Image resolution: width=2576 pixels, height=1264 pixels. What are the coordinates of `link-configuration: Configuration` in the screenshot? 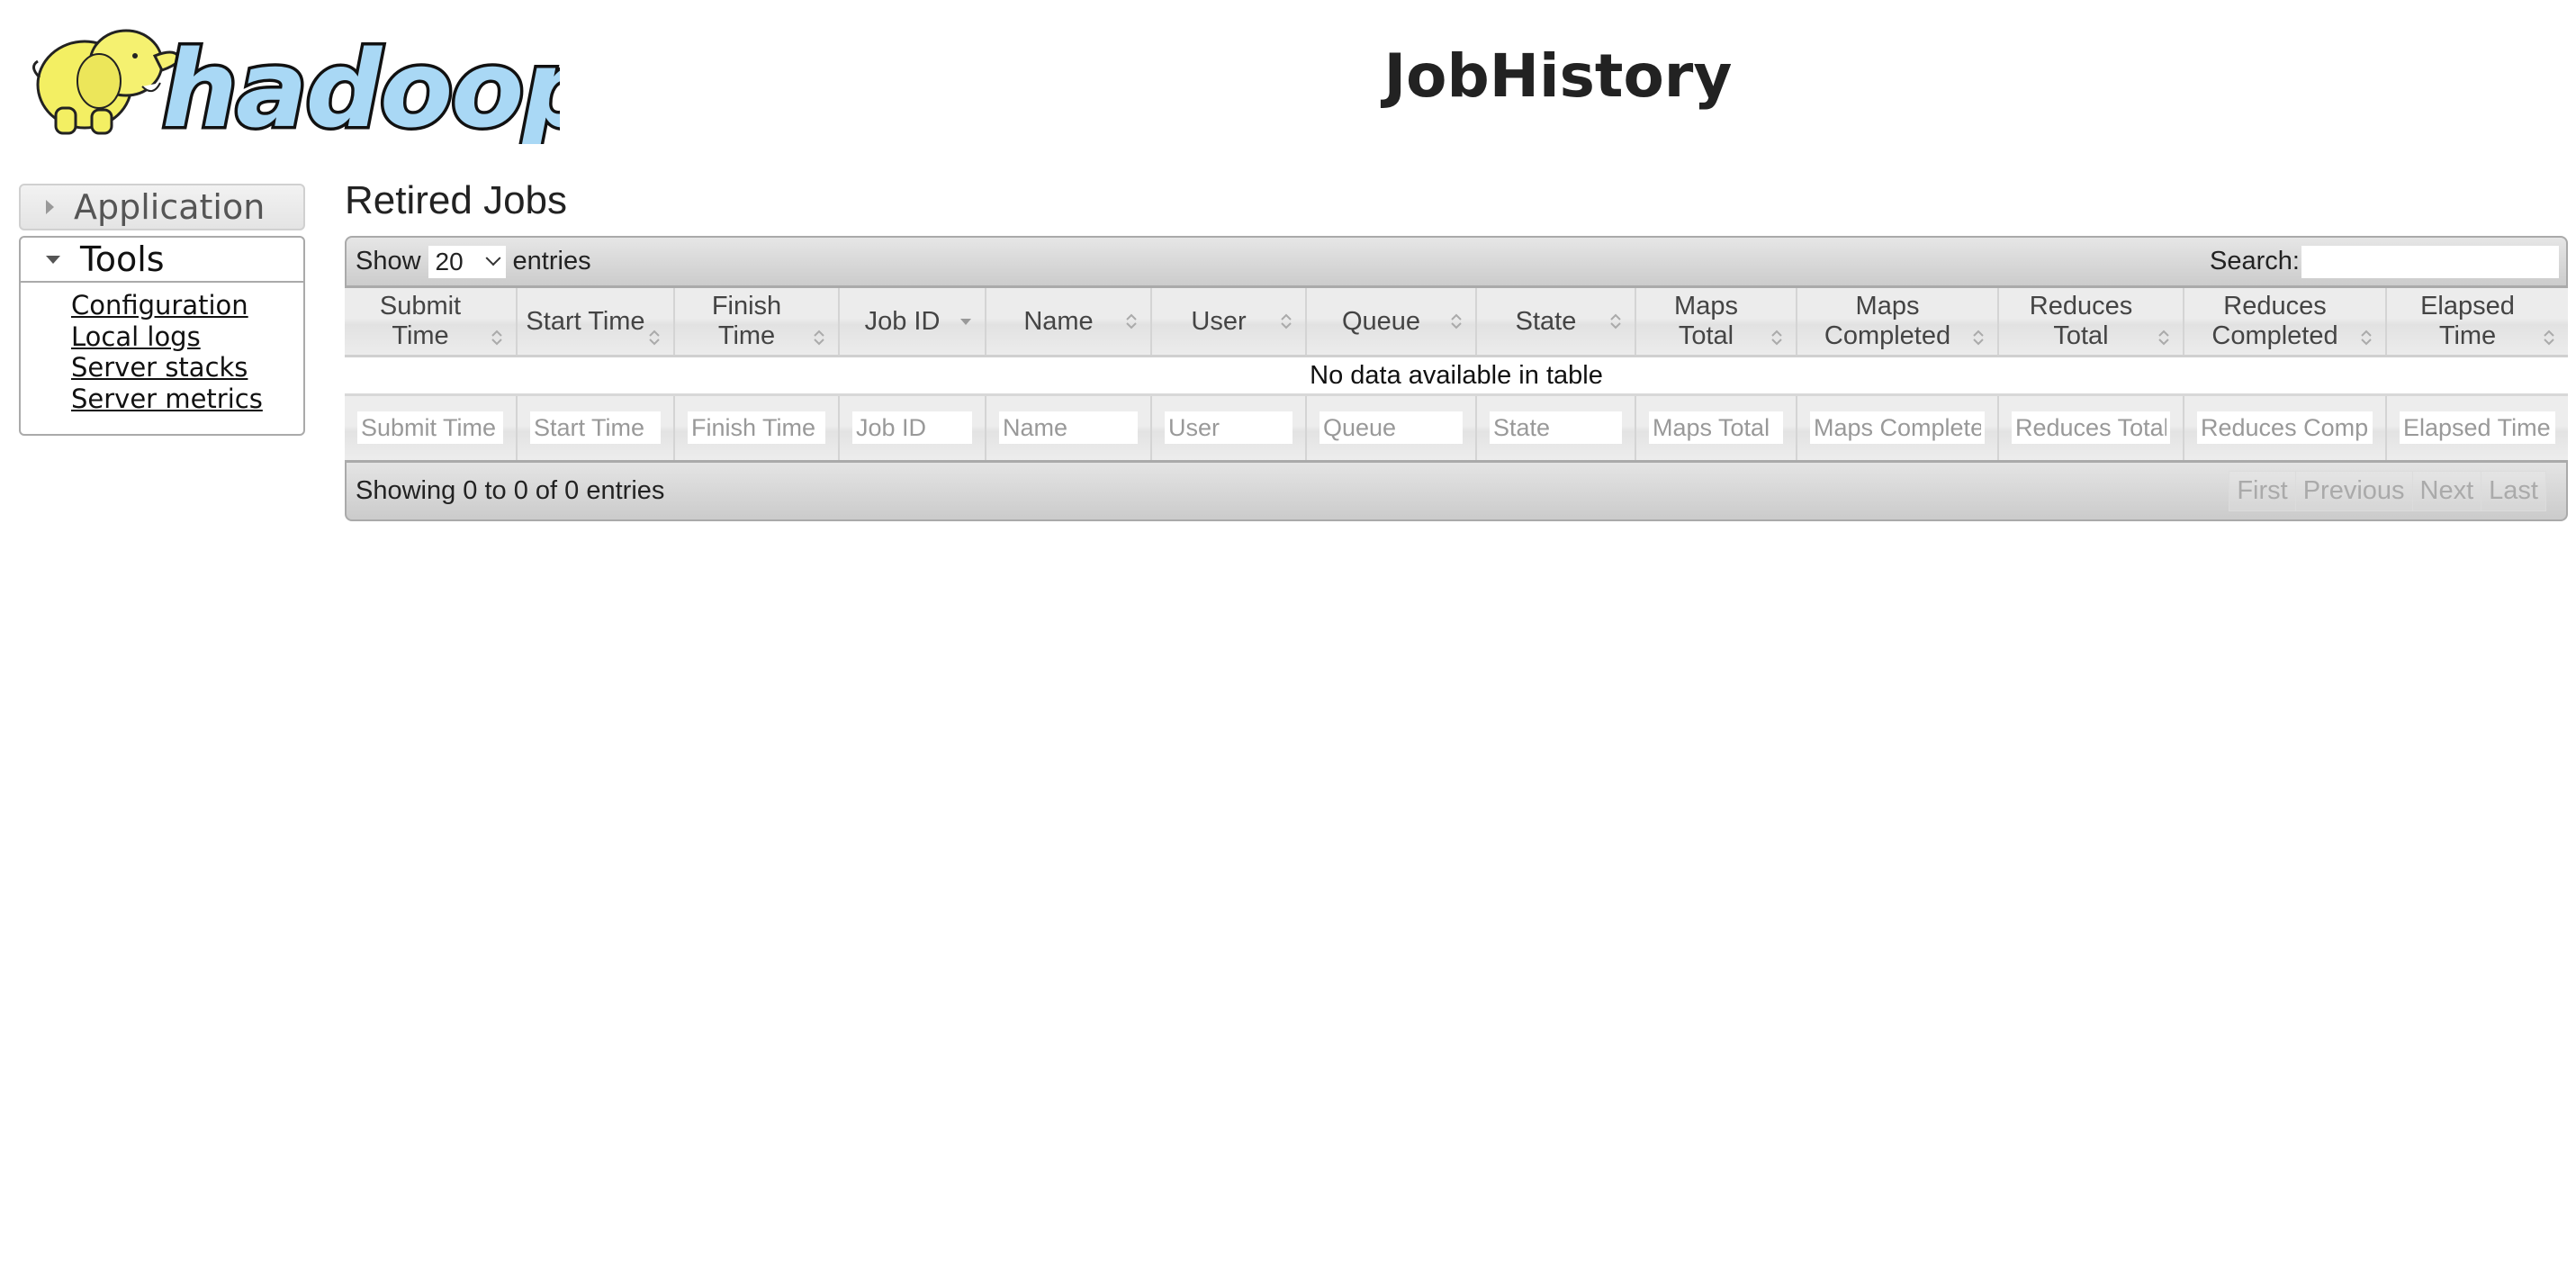 It's located at (187, 305).